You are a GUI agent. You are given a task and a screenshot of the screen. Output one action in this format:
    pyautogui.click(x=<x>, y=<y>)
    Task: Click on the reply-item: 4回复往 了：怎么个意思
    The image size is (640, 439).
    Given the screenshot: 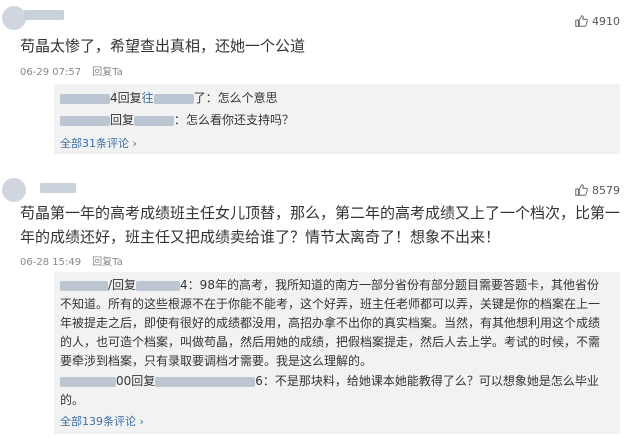 What is the action you would take?
    pyautogui.click(x=335, y=98)
    